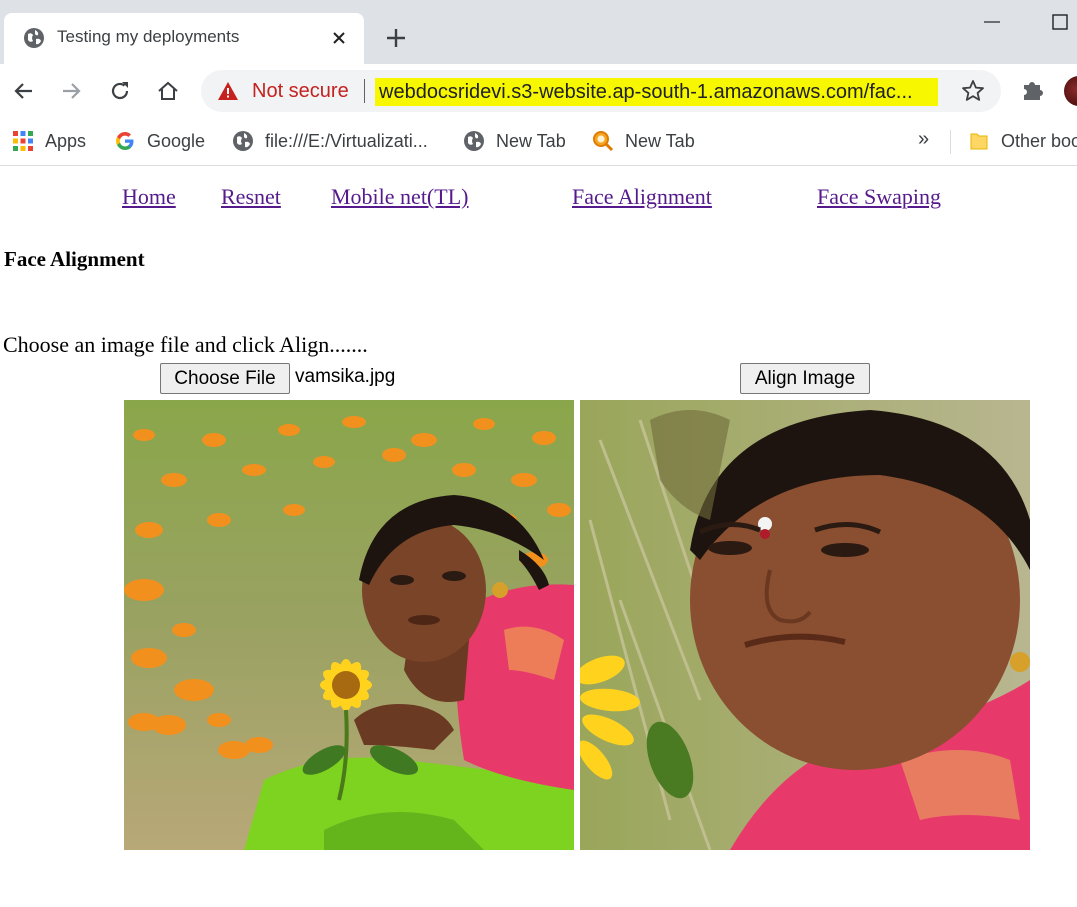 Image resolution: width=1077 pixels, height=907 pixels. Describe the element at coordinates (345, 376) in the screenshot. I see `selected-file-name: vamsika.jpg` at that location.